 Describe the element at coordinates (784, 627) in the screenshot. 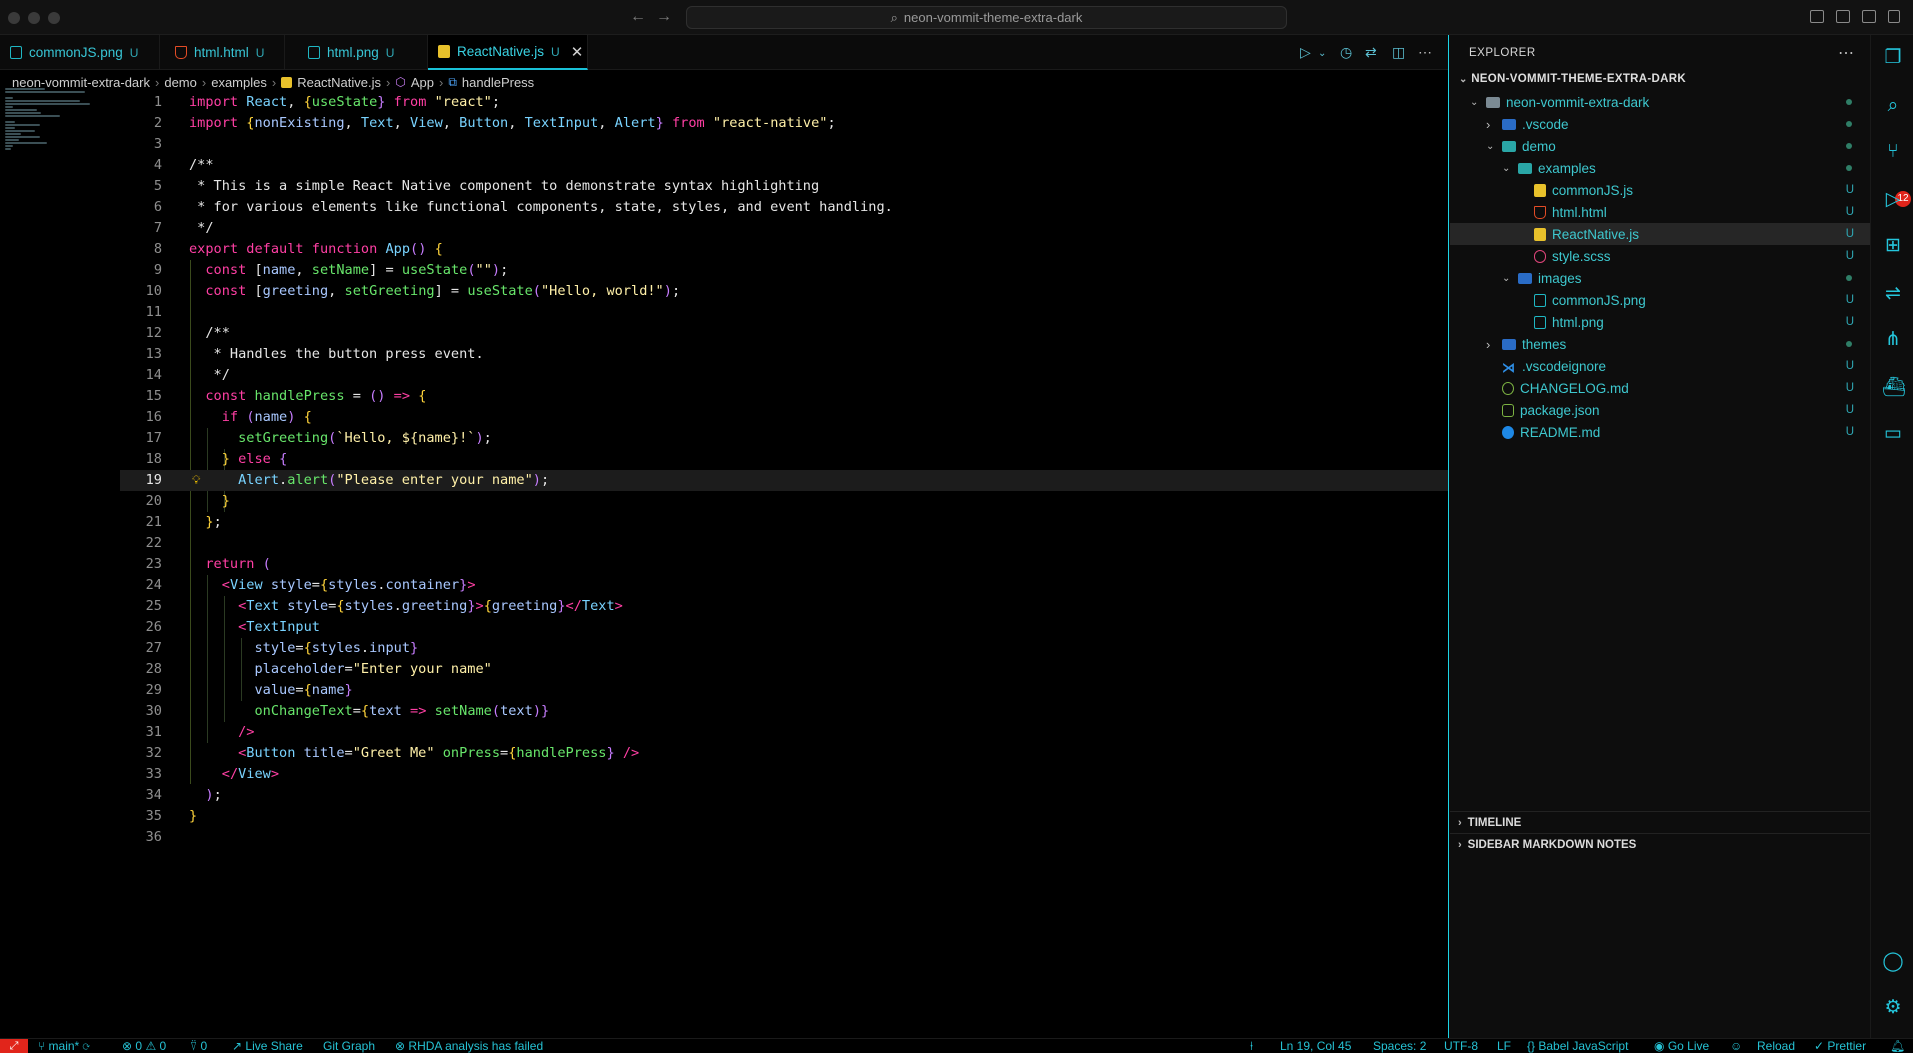

I see `code-line: 26 <TextInput` at that location.